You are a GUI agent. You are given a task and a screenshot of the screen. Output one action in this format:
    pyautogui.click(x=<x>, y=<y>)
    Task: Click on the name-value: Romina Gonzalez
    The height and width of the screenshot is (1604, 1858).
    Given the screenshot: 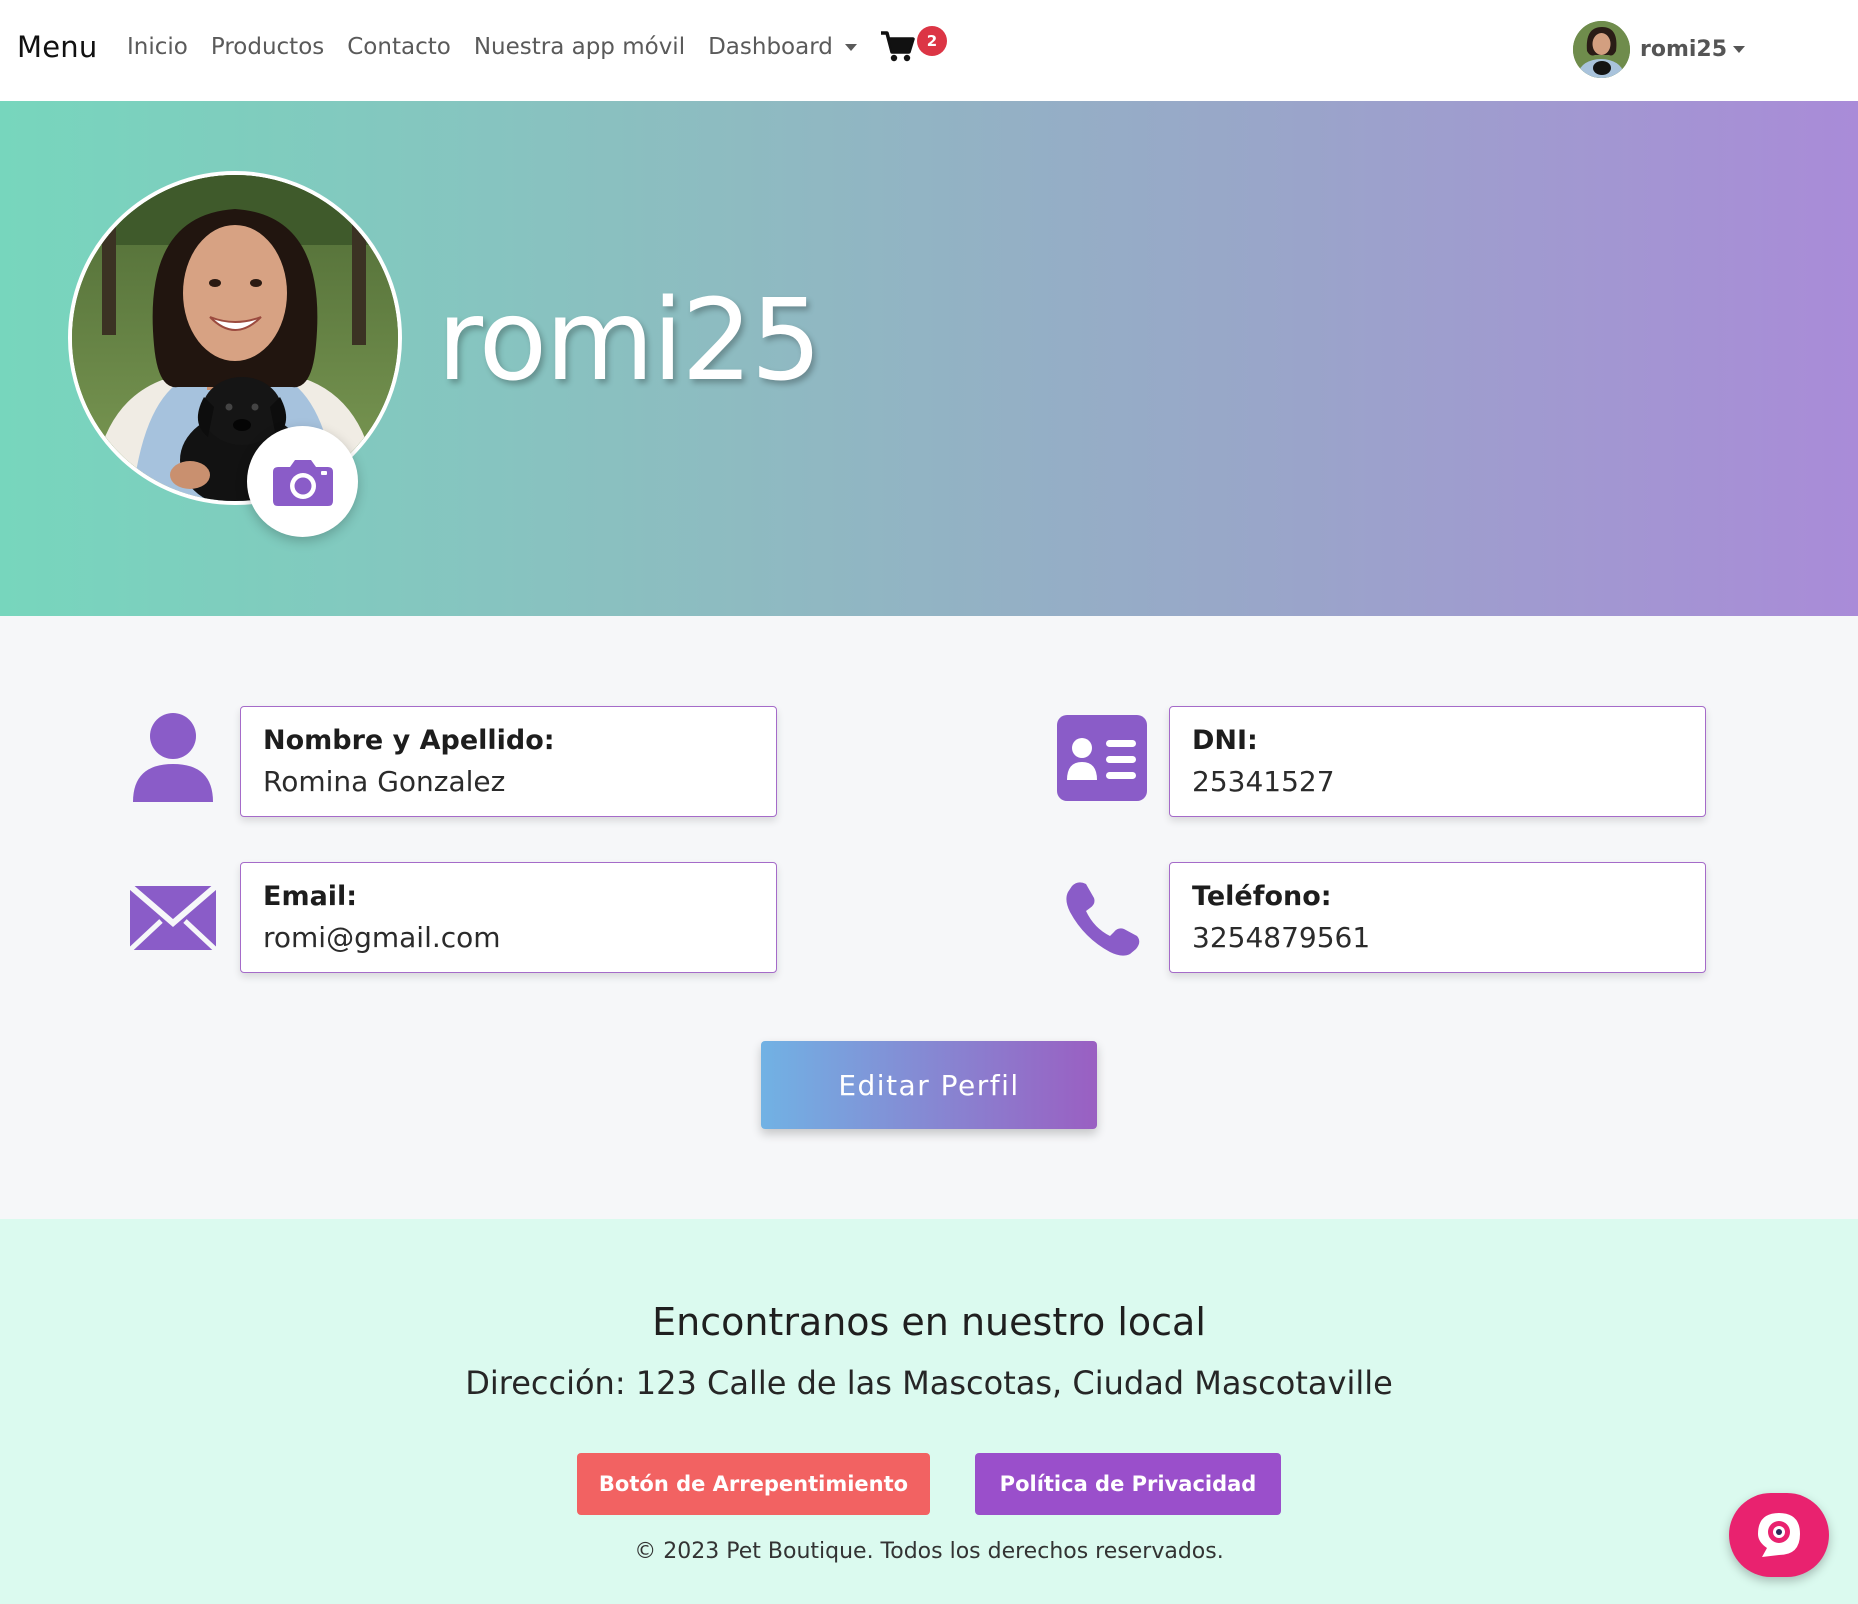 What is the action you would take?
    pyautogui.click(x=384, y=781)
    